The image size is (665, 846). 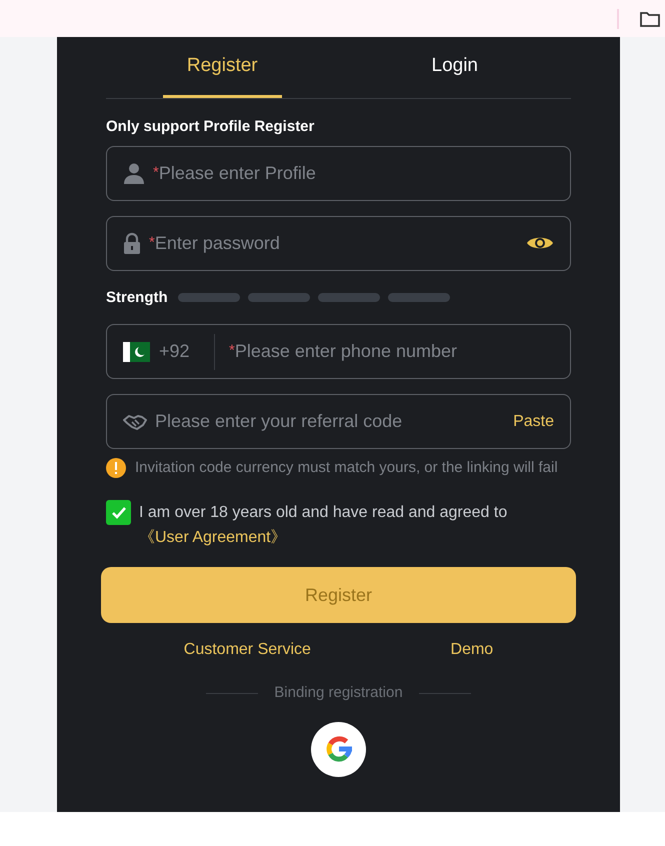 I want to click on input-field: *Please enter Profile, so click(x=338, y=173).